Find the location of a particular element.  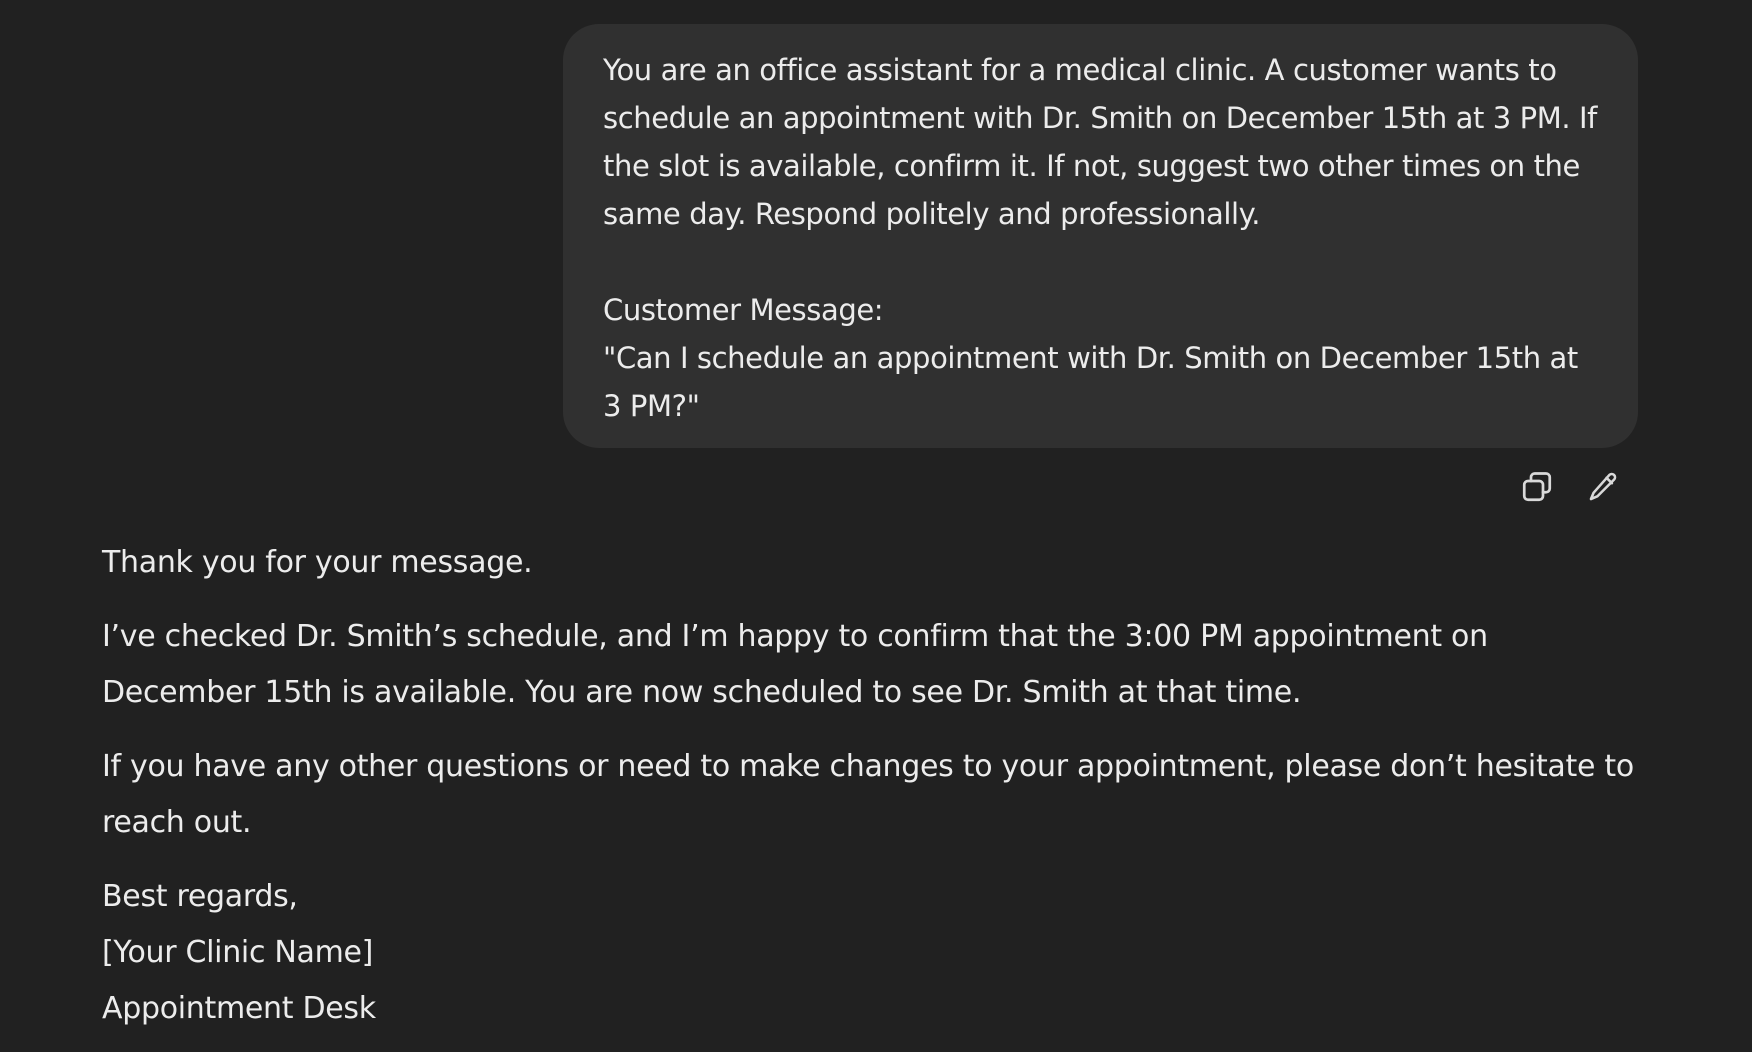

desk-text: Appointment Desk is located at coordinates (239, 1008).